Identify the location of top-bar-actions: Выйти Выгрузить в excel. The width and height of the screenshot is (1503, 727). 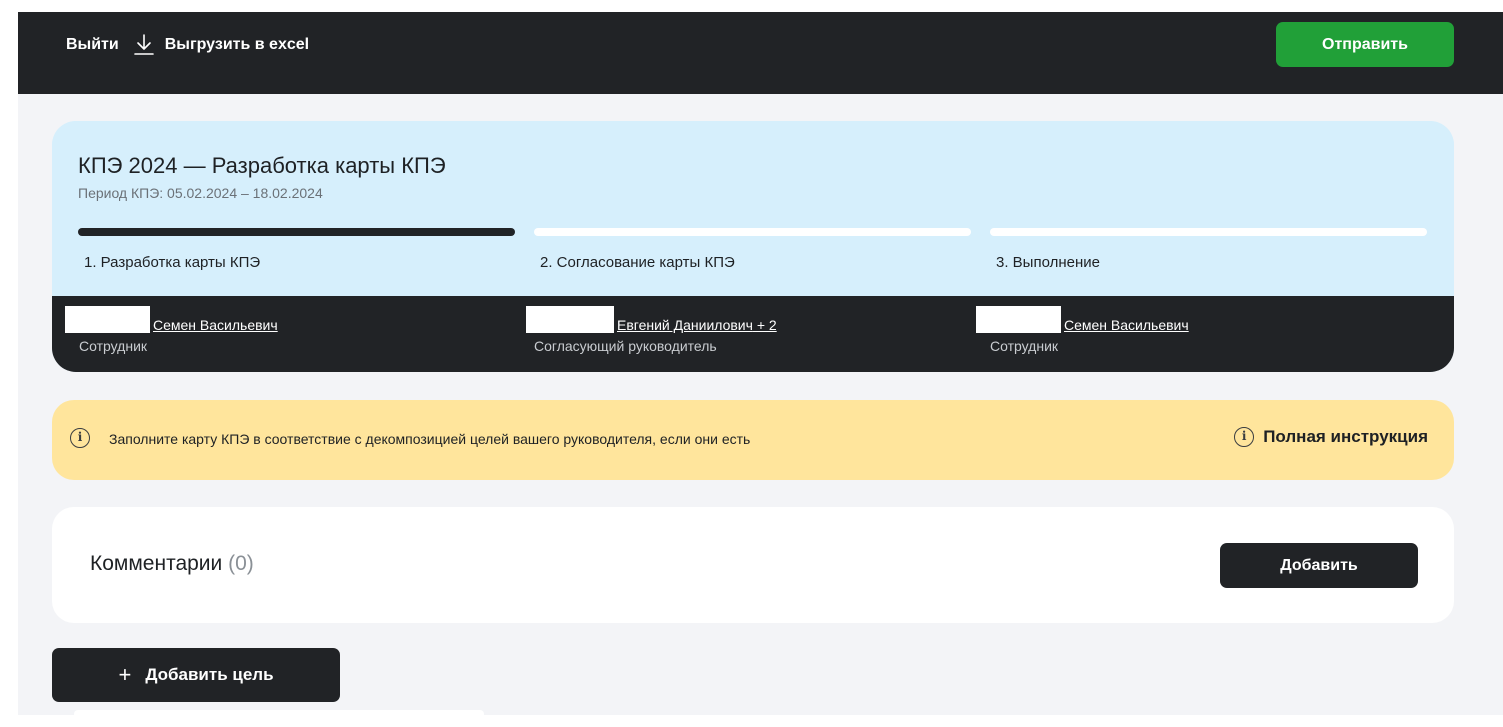
(187, 45).